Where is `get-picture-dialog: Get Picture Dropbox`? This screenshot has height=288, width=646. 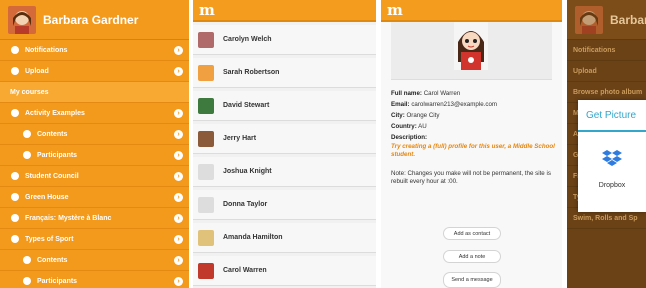
get-picture-dialog: Get Picture Dropbox is located at coordinates (612, 156).